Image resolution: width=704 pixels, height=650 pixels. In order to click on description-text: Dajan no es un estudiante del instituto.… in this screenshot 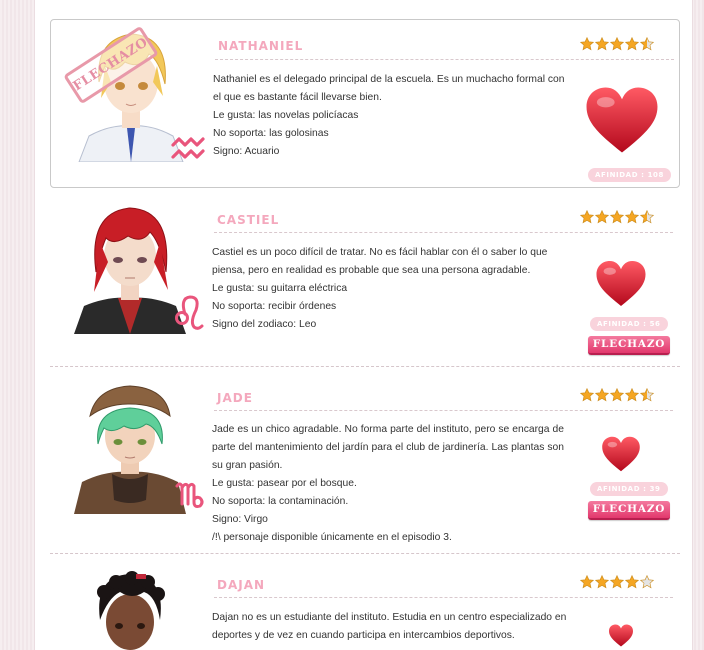, I will do `click(389, 626)`.